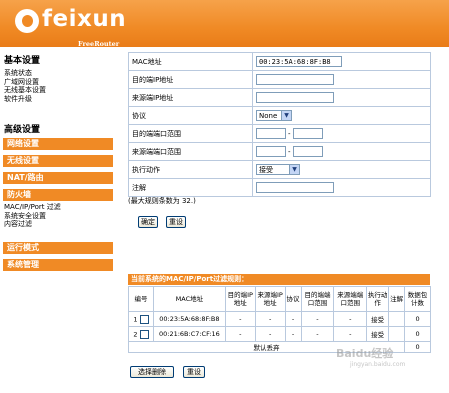 Image resolution: width=449 pixels, height=393 pixels. Describe the element at coordinates (190, 133) in the screenshot. I see `dst-port-label: 目的端端口范围` at that location.